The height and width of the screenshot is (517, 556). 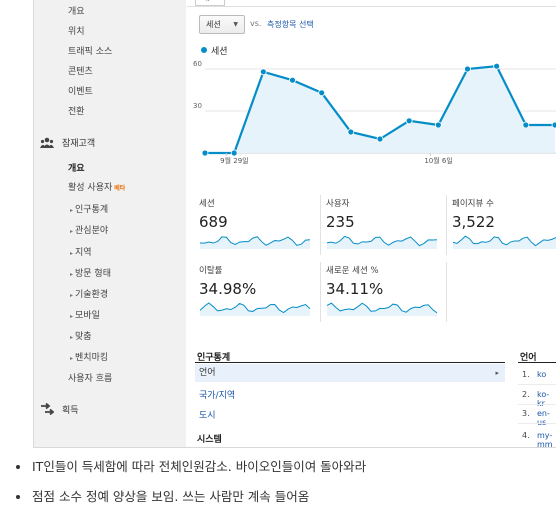 What do you see at coordinates (504, 225) in the screenshot?
I see `metric-card-pageviews: 페이지뷰 수 3,522` at bounding box center [504, 225].